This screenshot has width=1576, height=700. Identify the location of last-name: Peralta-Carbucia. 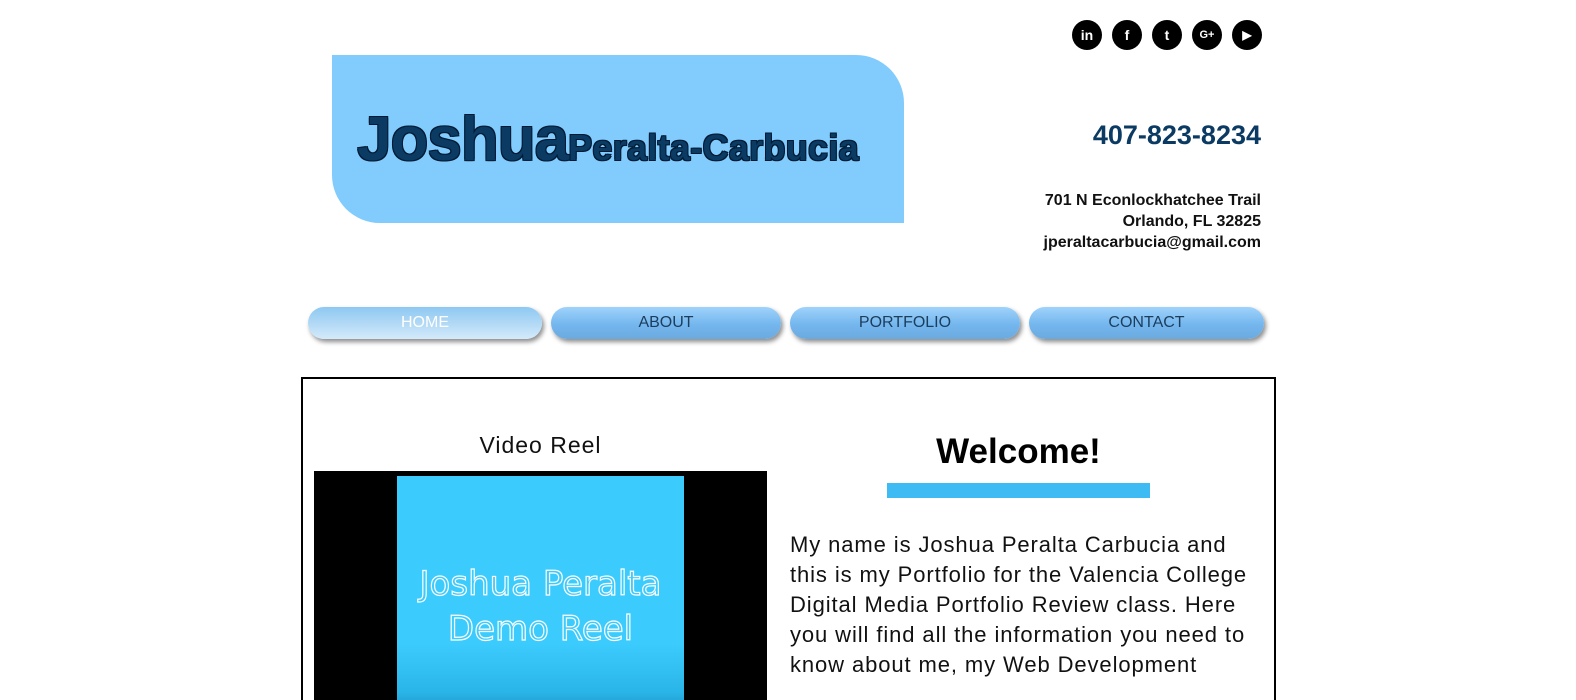
(713, 147).